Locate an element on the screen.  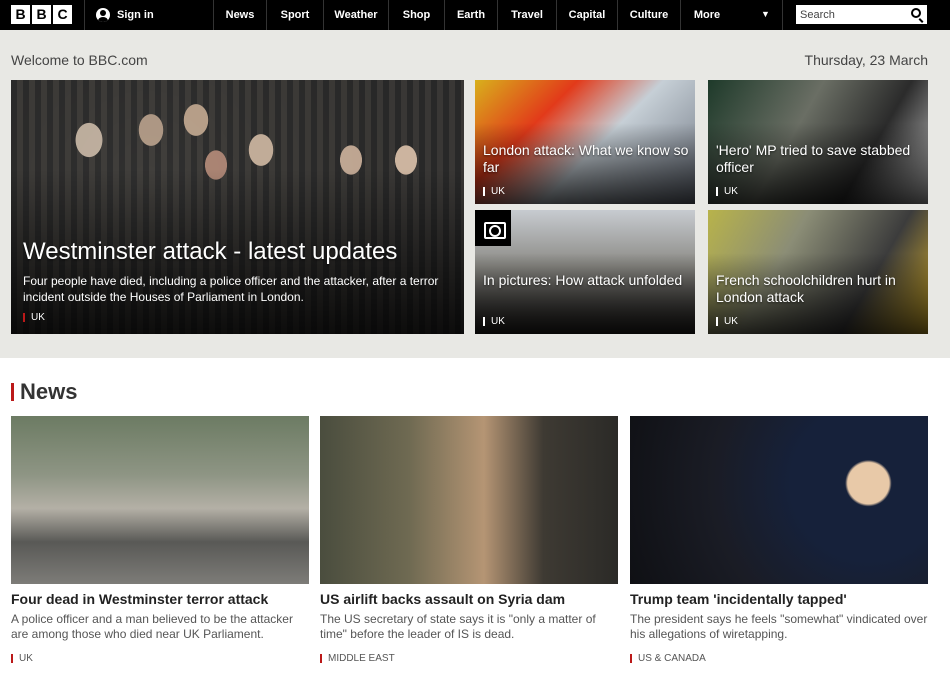
hero-main-title: Westminster attack - latest updates is located at coordinates (210, 252).